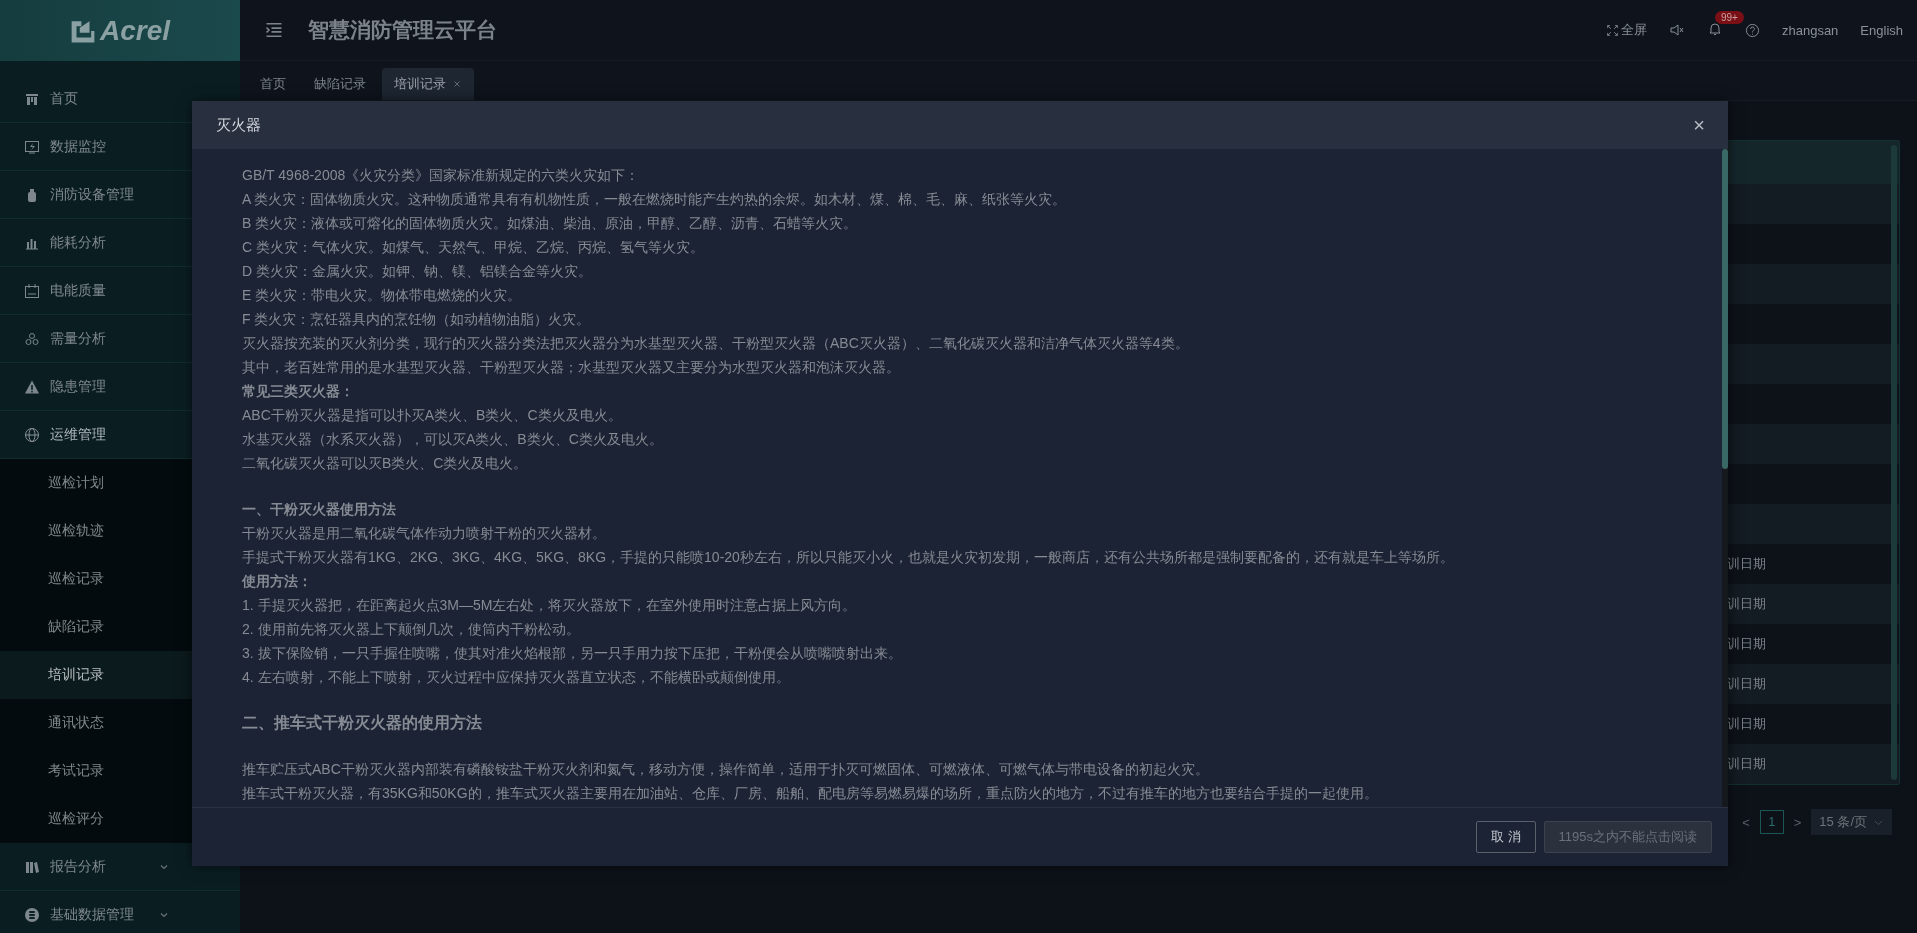  What do you see at coordinates (32, 386) in the screenshot?
I see `warning-icon` at bounding box center [32, 386].